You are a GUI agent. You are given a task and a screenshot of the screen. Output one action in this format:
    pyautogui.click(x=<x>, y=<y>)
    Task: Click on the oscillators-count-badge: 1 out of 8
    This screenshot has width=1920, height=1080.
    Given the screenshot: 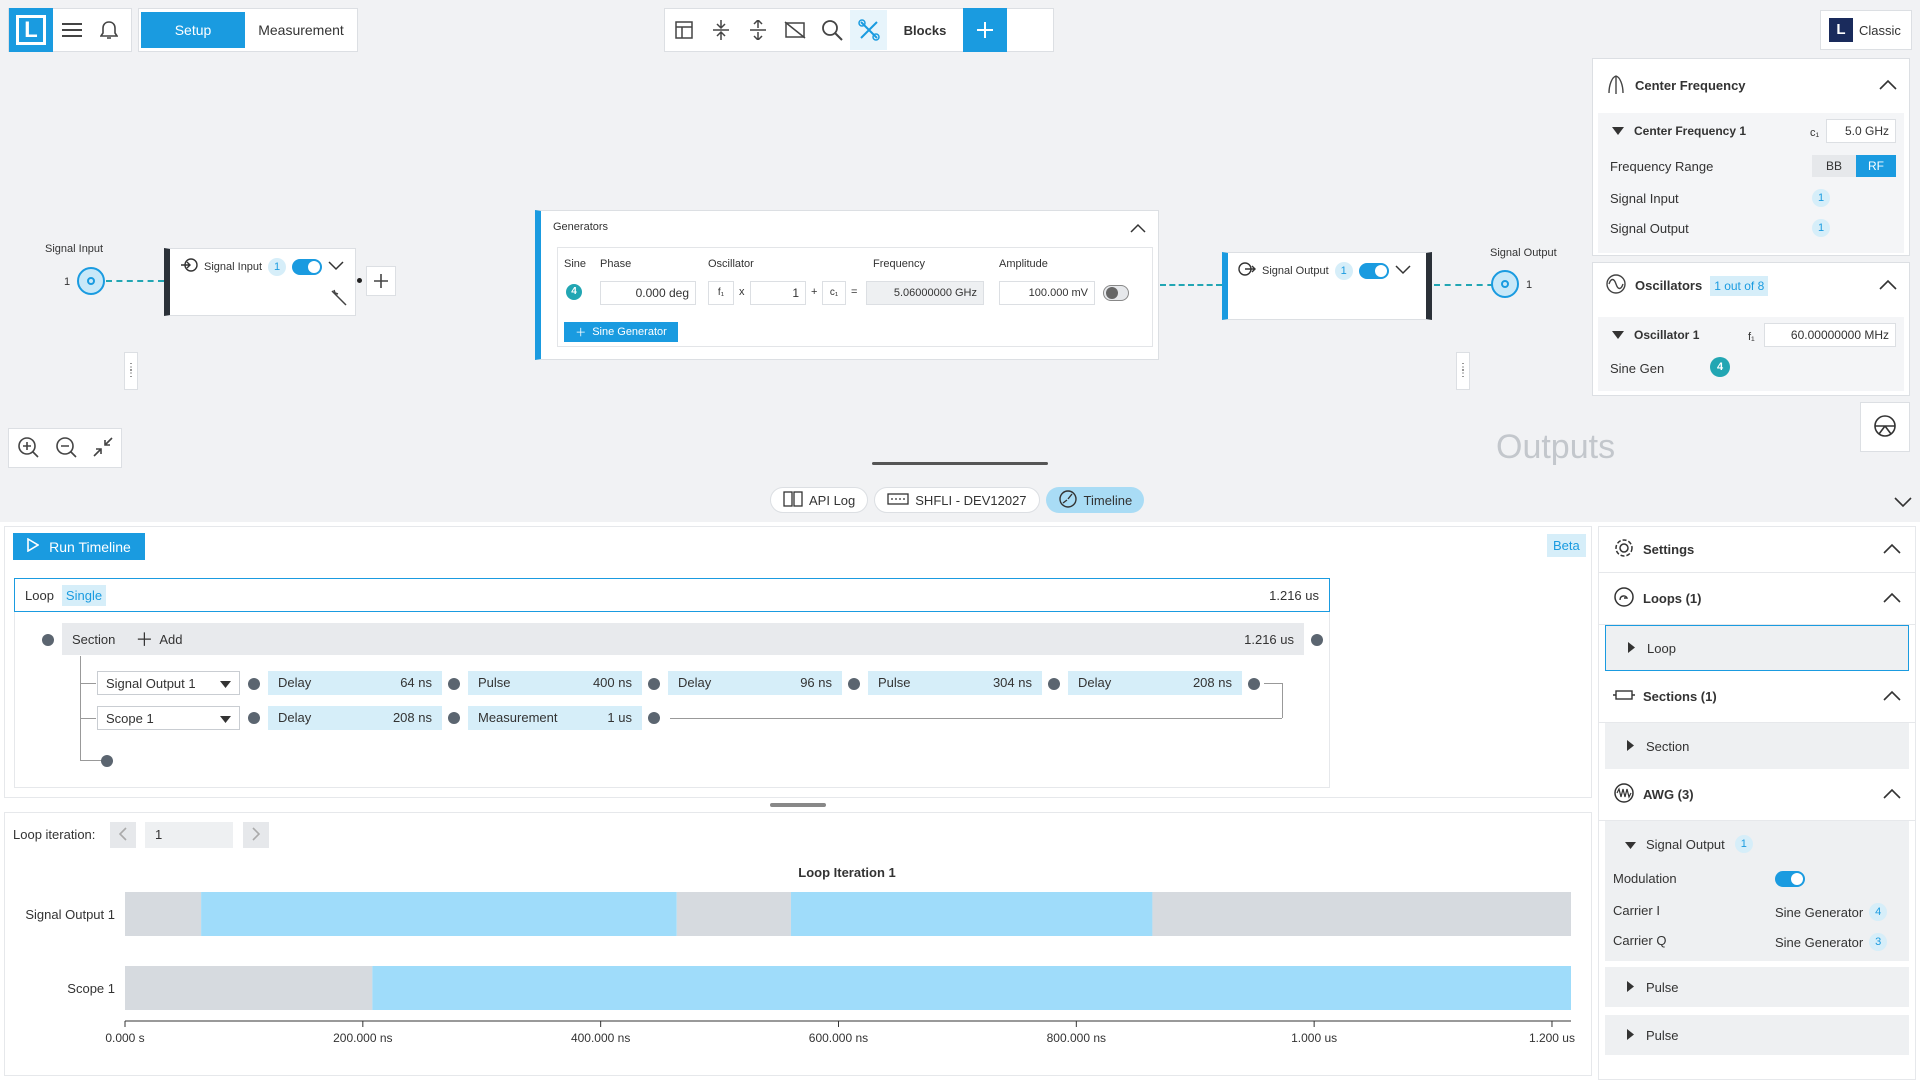 What is the action you would take?
    pyautogui.click(x=1739, y=285)
    